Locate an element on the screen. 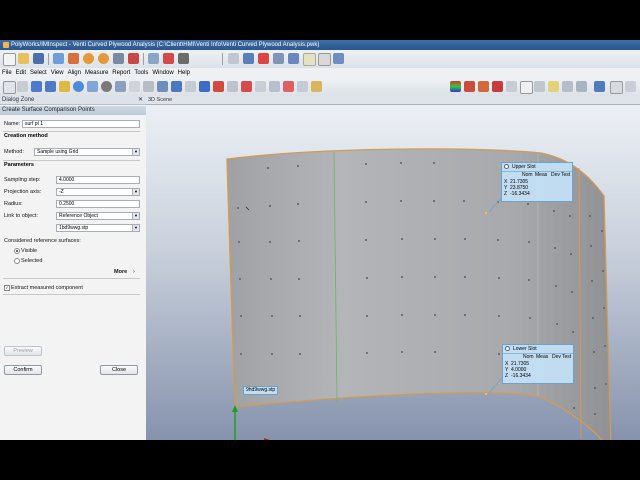 The image size is (640, 480). color-map-icon is located at coordinates (455, 86).